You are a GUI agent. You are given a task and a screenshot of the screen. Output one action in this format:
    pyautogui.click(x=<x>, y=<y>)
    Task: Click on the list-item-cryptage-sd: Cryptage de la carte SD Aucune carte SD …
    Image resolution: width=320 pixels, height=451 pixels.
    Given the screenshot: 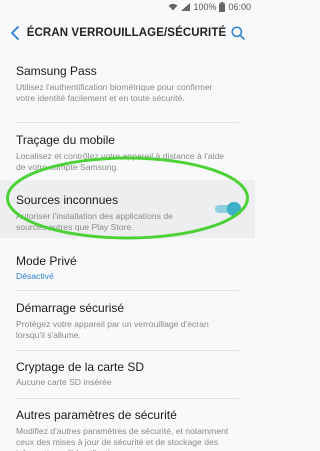 What is the action you would take?
    pyautogui.click(x=127, y=375)
    